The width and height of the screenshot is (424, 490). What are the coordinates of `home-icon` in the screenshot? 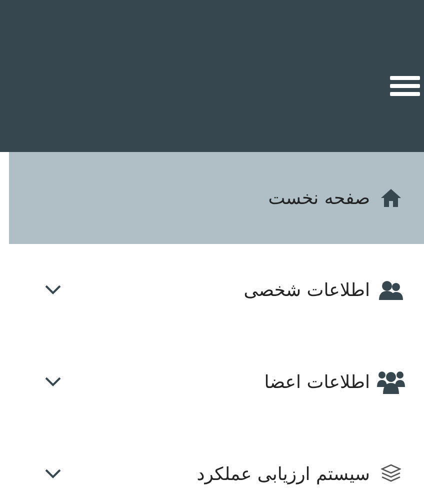 It's located at (391, 198).